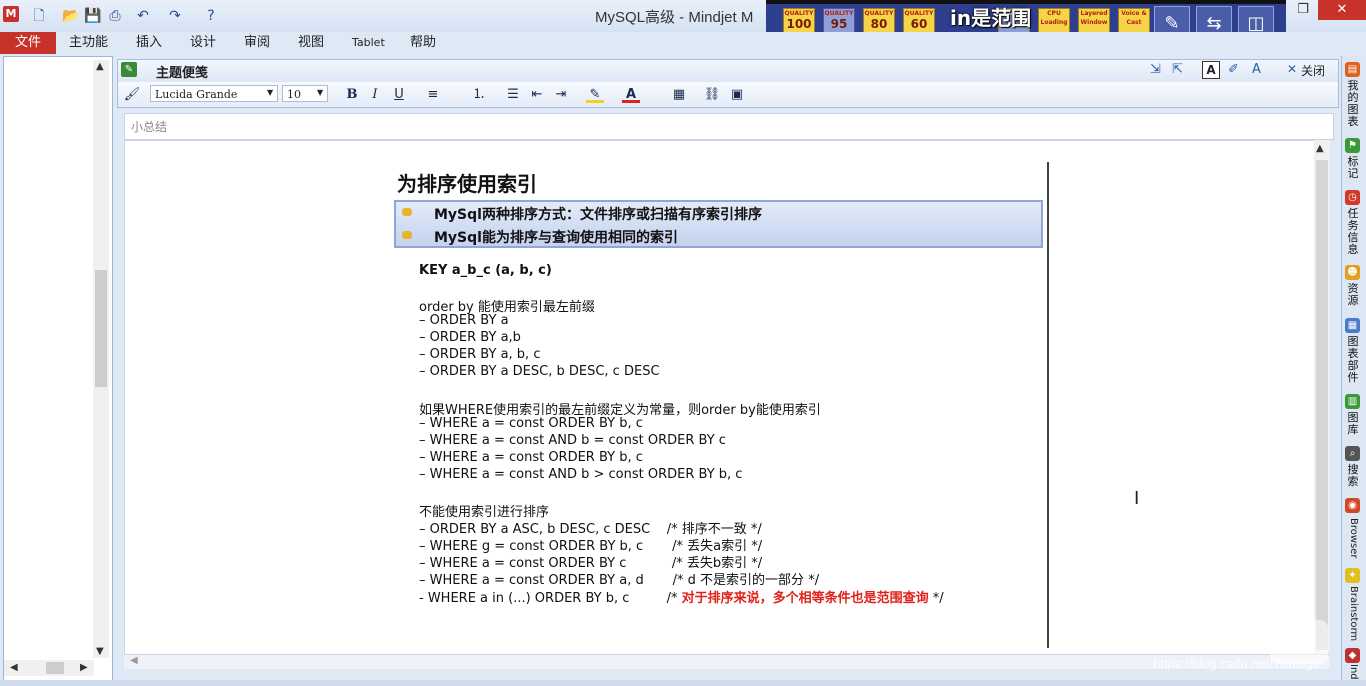 The height and width of the screenshot is (686, 1366). I want to click on redo-icon: ↷, so click(175, 16).